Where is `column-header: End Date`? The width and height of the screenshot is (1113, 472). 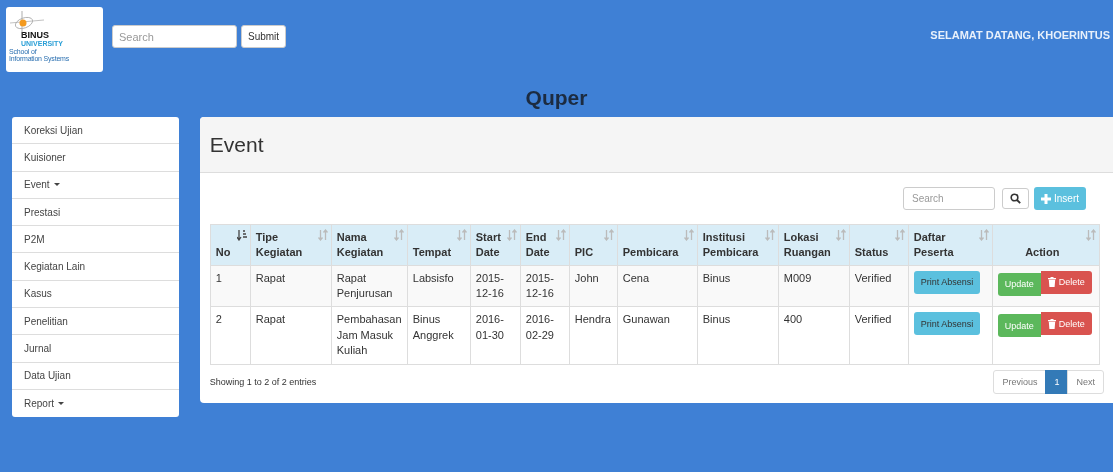 column-header: End Date is located at coordinates (545, 245).